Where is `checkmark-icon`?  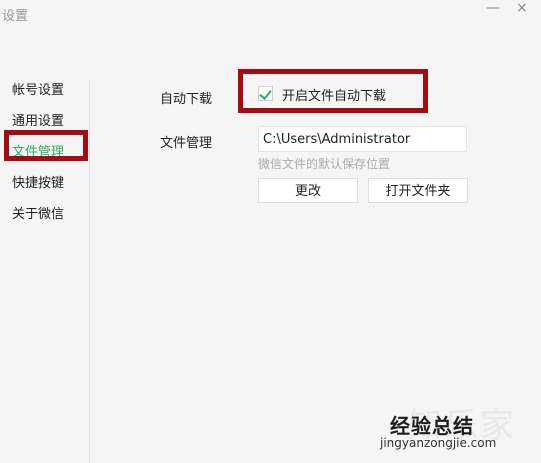 checkmark-icon is located at coordinates (265, 93).